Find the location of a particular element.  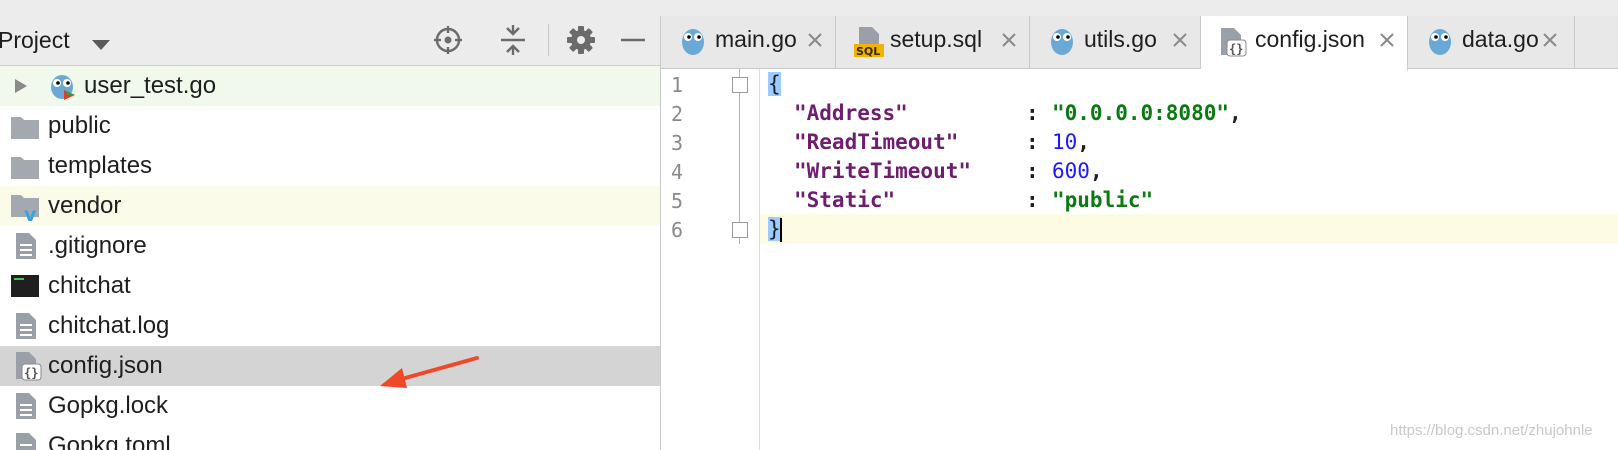

locate-icon is located at coordinates (448, 40).